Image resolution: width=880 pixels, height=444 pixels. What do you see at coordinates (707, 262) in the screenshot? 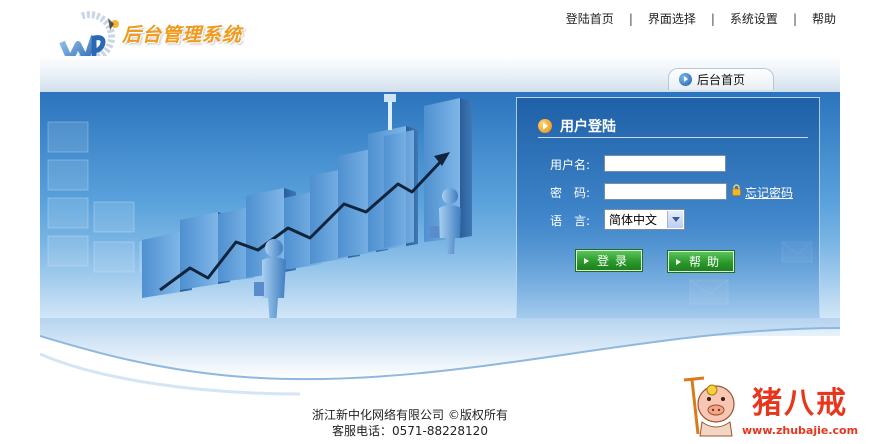
I see `help-button-label: 帮助` at bounding box center [707, 262].